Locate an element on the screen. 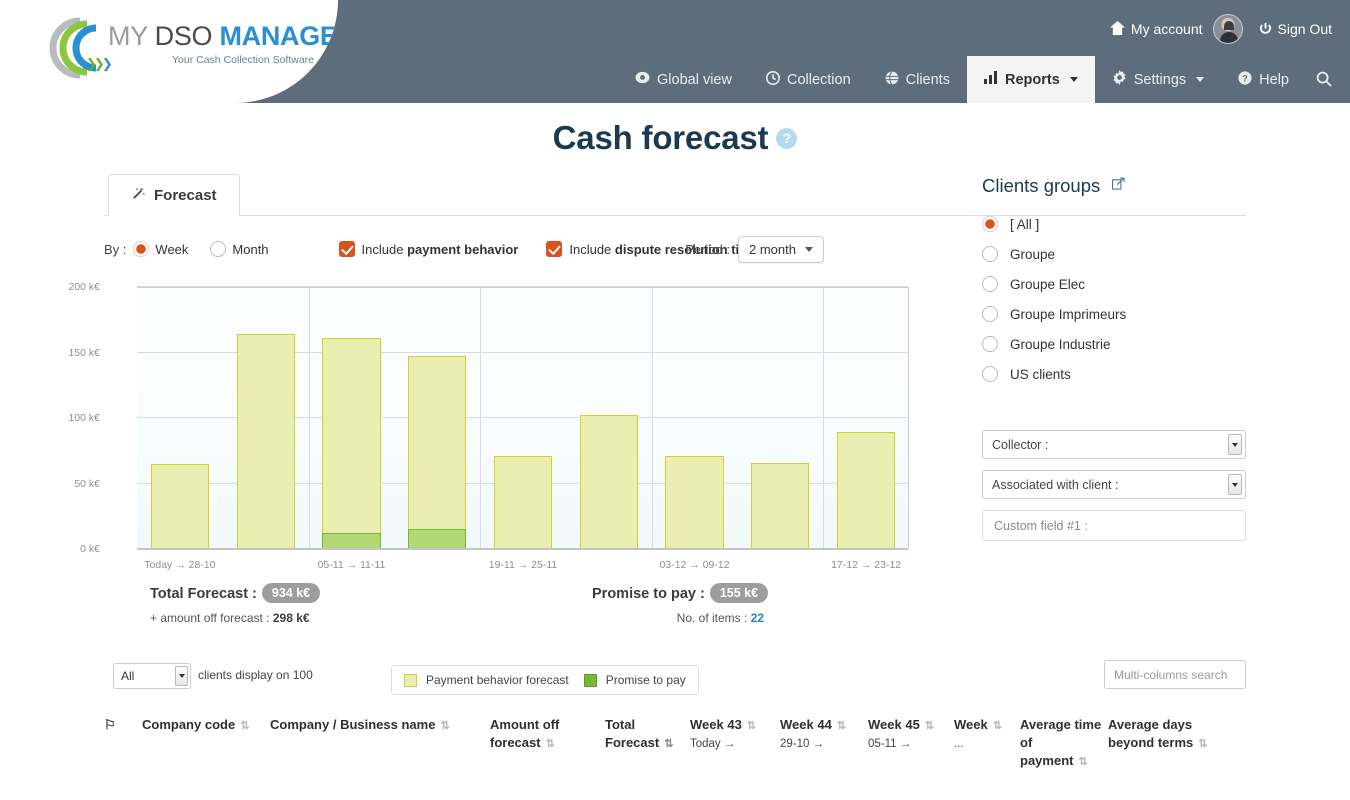  flag-icon: ⚐ is located at coordinates (110, 724).